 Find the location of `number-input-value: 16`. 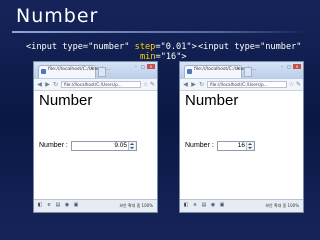

number-input-value: 16 is located at coordinates (241, 145).